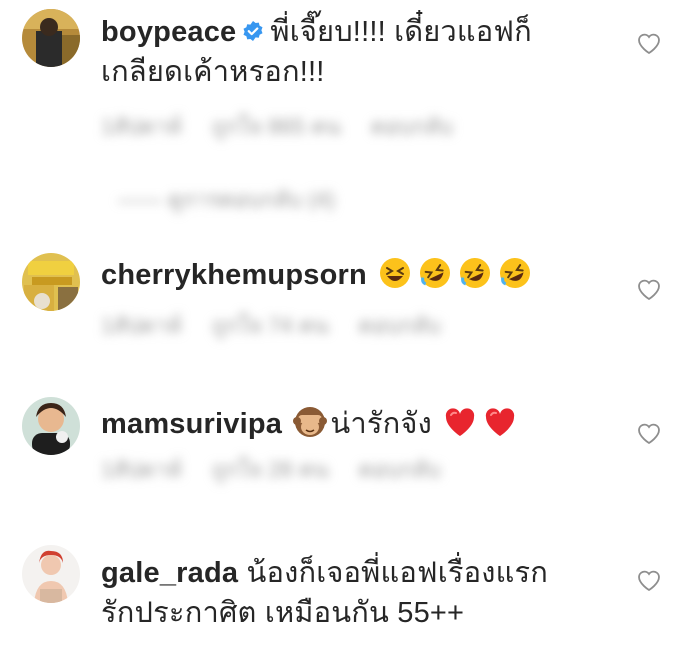 This screenshot has height=647, width=700. Describe the element at coordinates (191, 424) in the screenshot. I see `username: mamsurivipa` at that location.